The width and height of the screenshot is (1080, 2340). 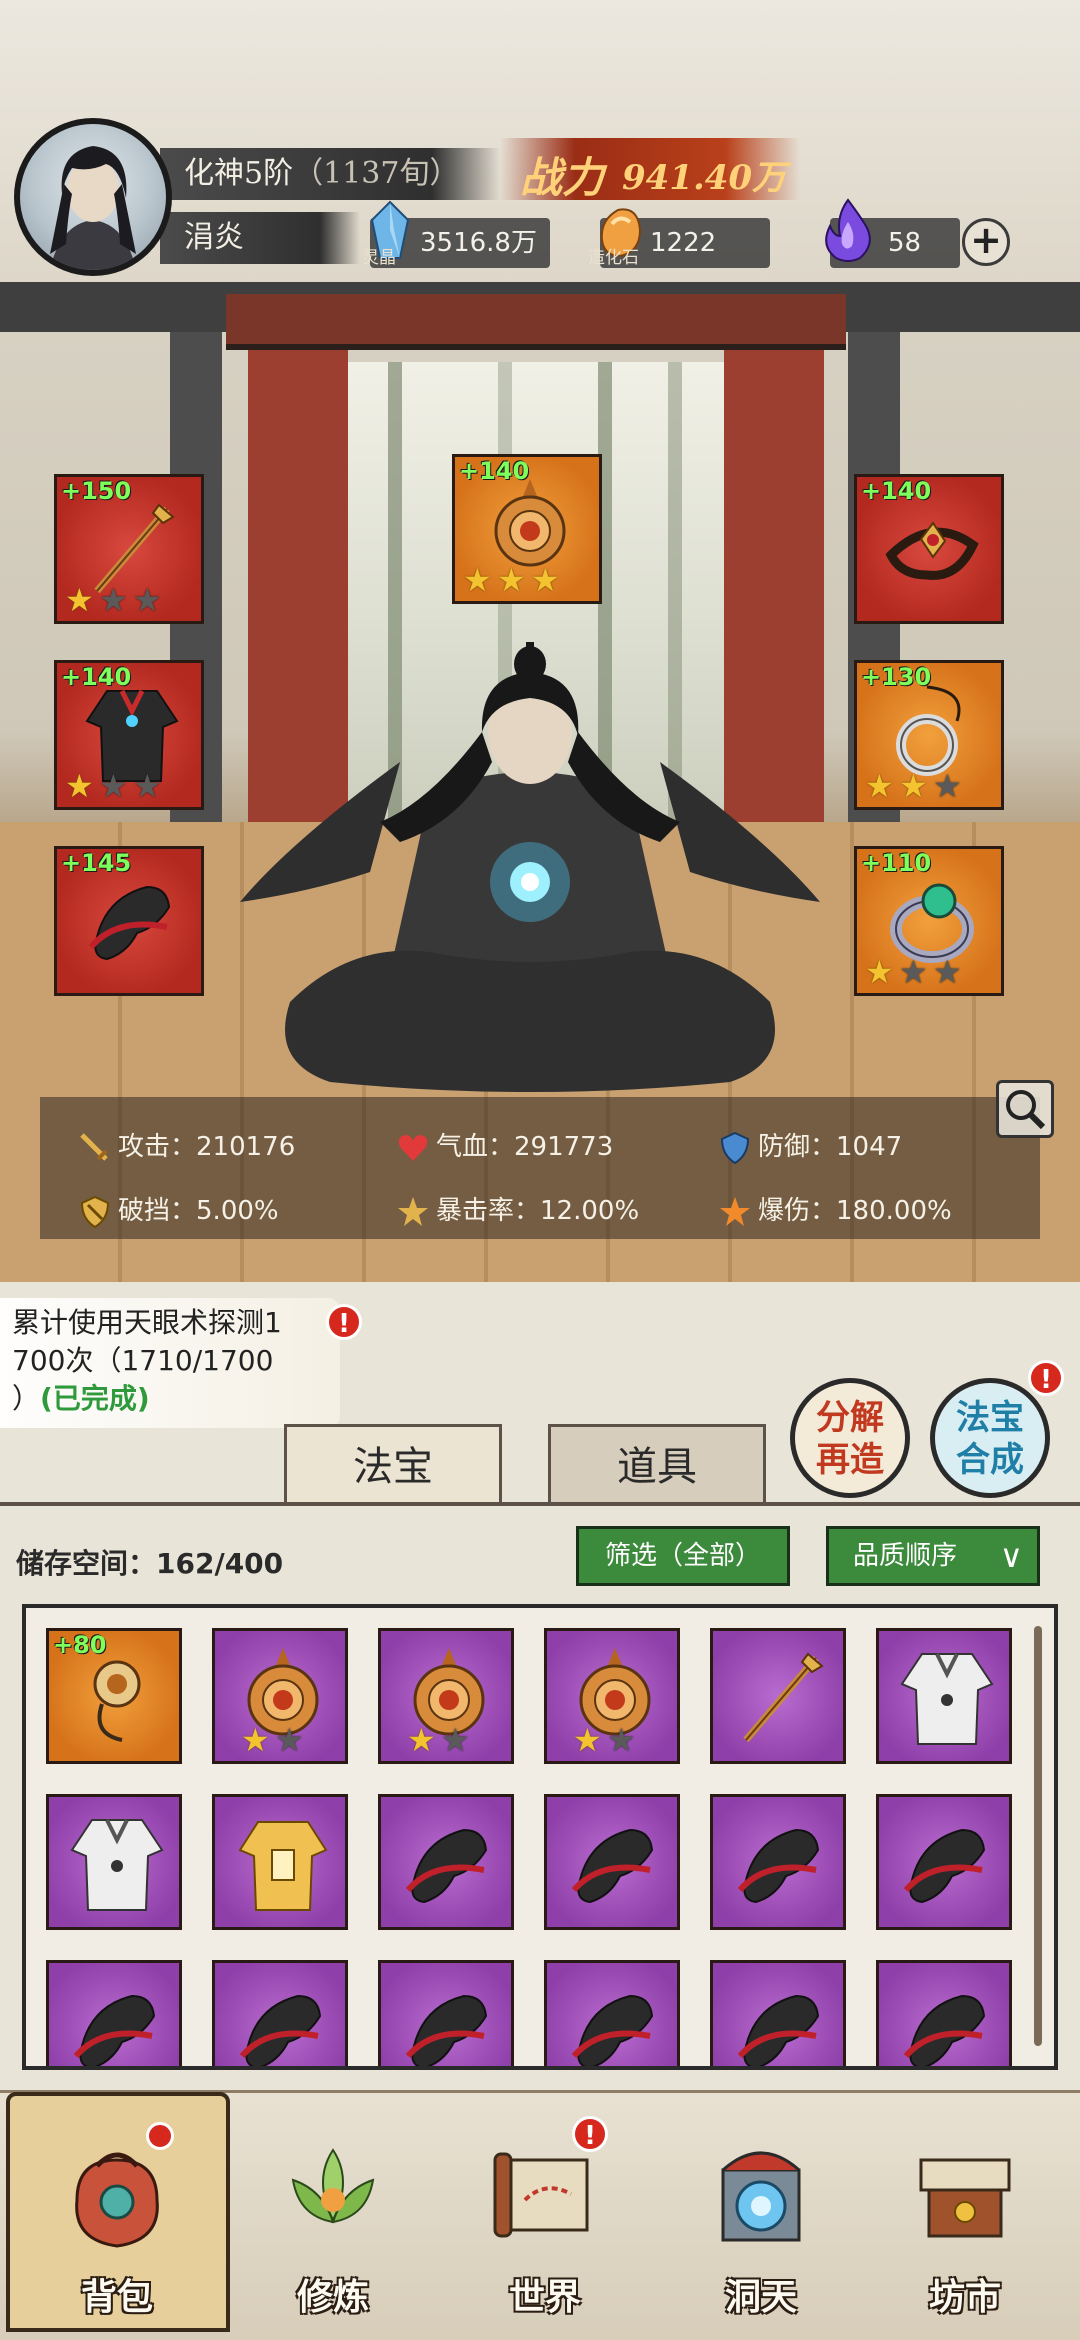 I want to click on task-status: (已完成), so click(x=95, y=1398).